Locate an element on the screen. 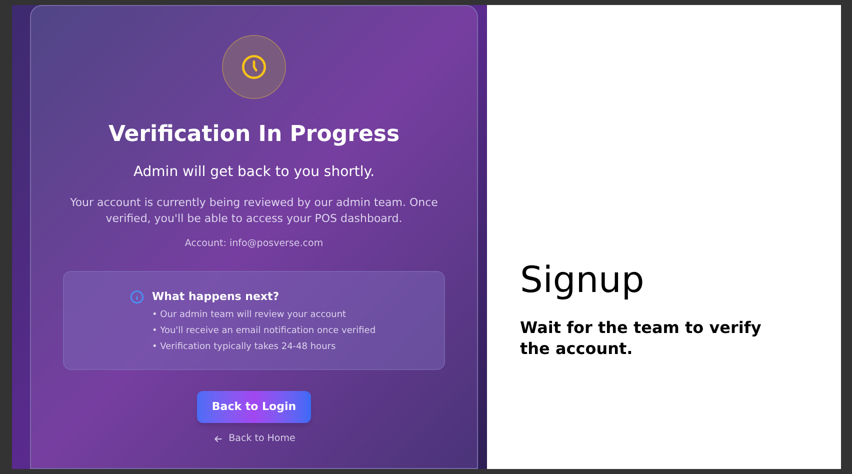  info-list-item: • Verification typically takes 24-48 hours is located at coordinates (244, 347).